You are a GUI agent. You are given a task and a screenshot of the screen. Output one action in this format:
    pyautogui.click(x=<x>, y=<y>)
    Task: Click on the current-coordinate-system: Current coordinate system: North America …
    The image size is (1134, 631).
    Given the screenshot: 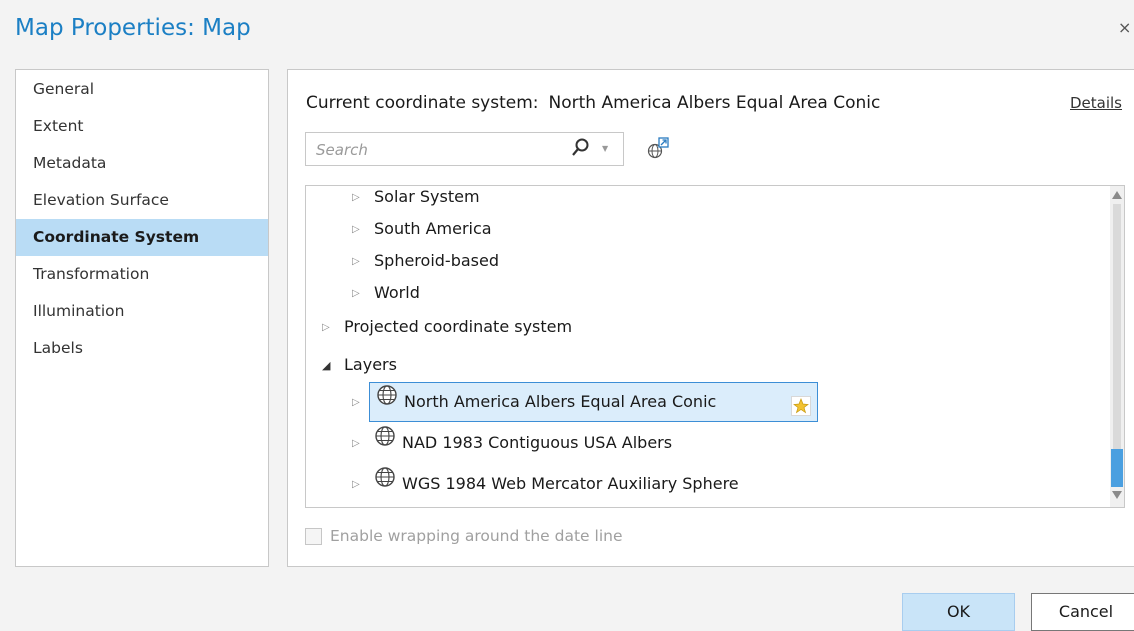 What is the action you would take?
    pyautogui.click(x=593, y=103)
    